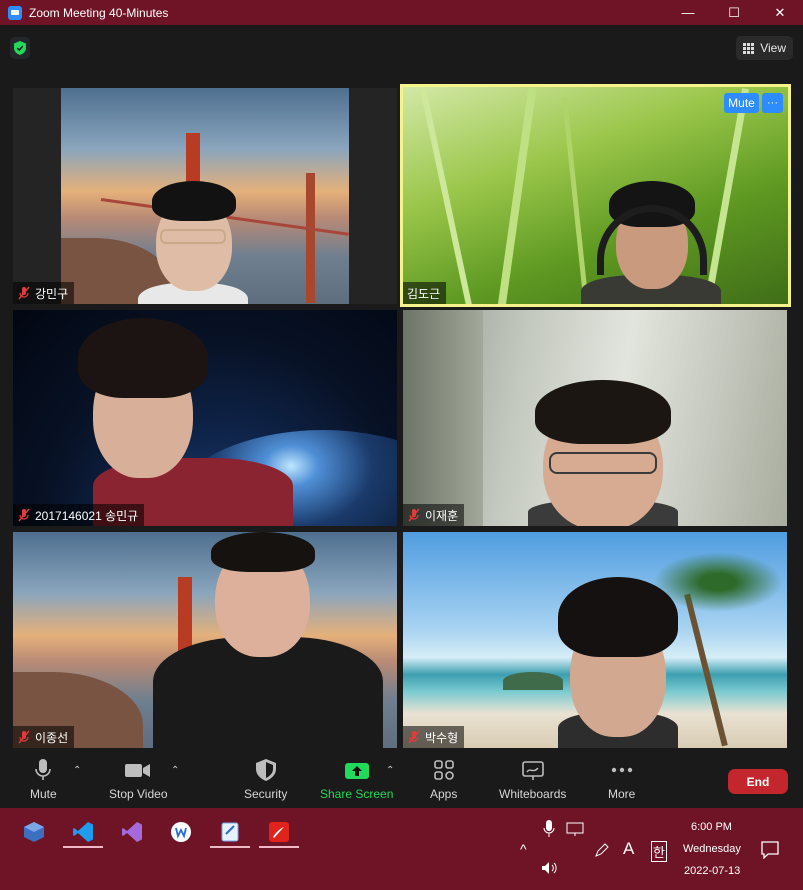 The image size is (803, 890). What do you see at coordinates (230, 832) in the screenshot?
I see `notepad-icon` at bounding box center [230, 832].